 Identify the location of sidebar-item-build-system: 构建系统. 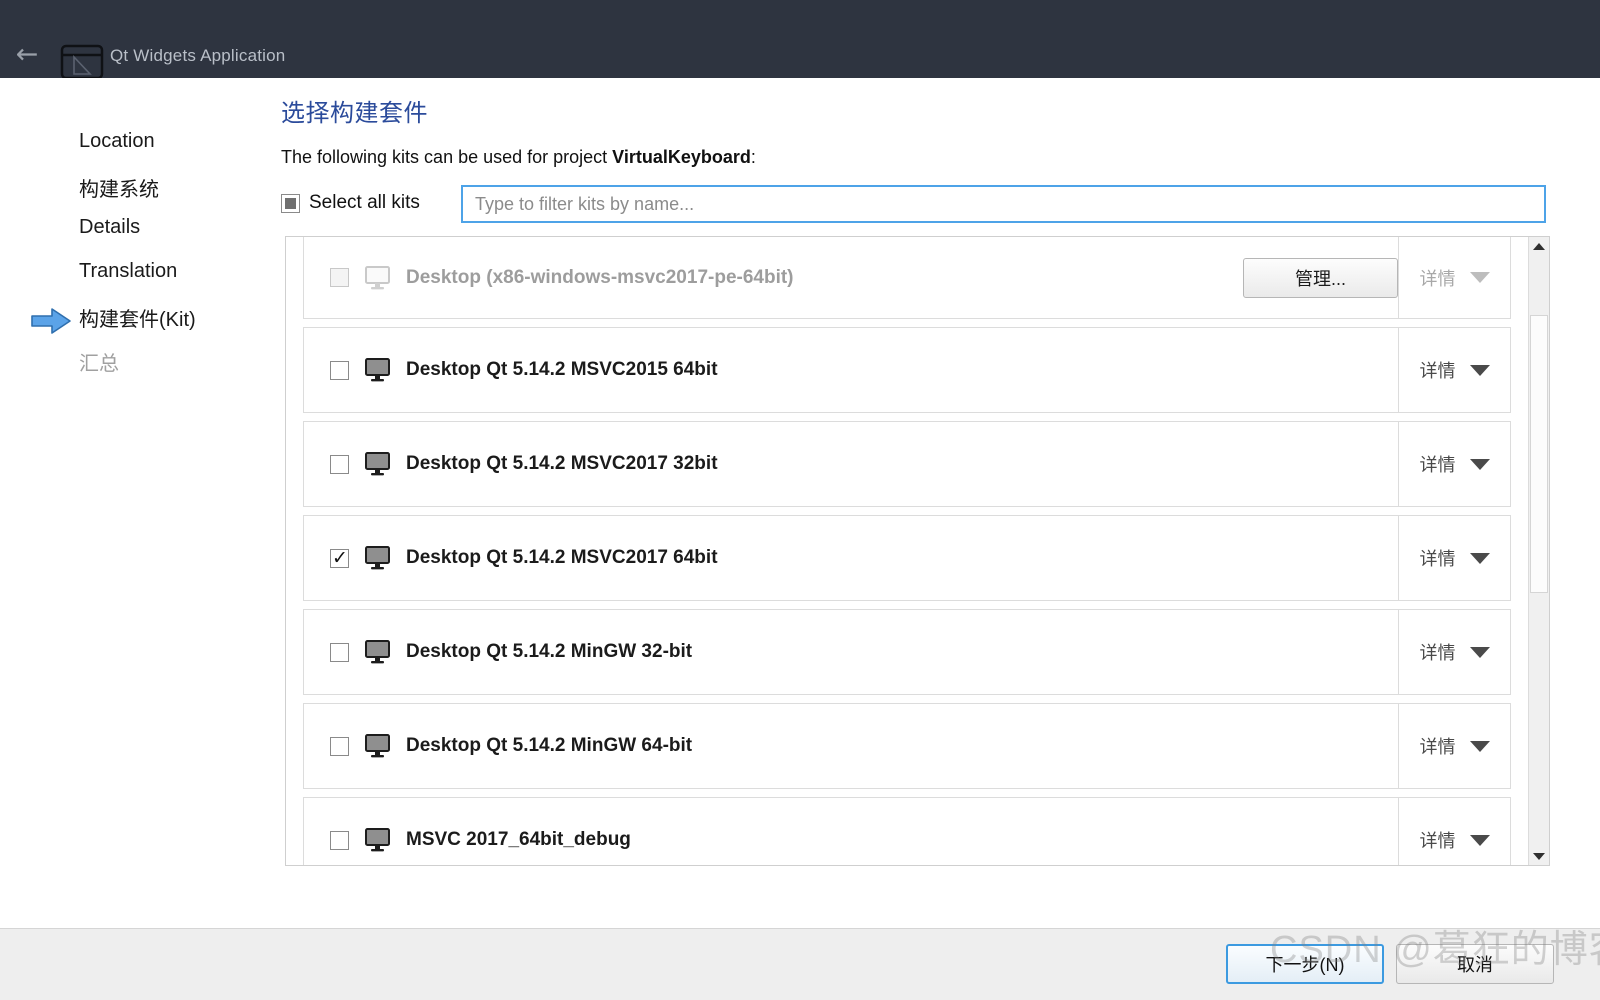
(119, 187).